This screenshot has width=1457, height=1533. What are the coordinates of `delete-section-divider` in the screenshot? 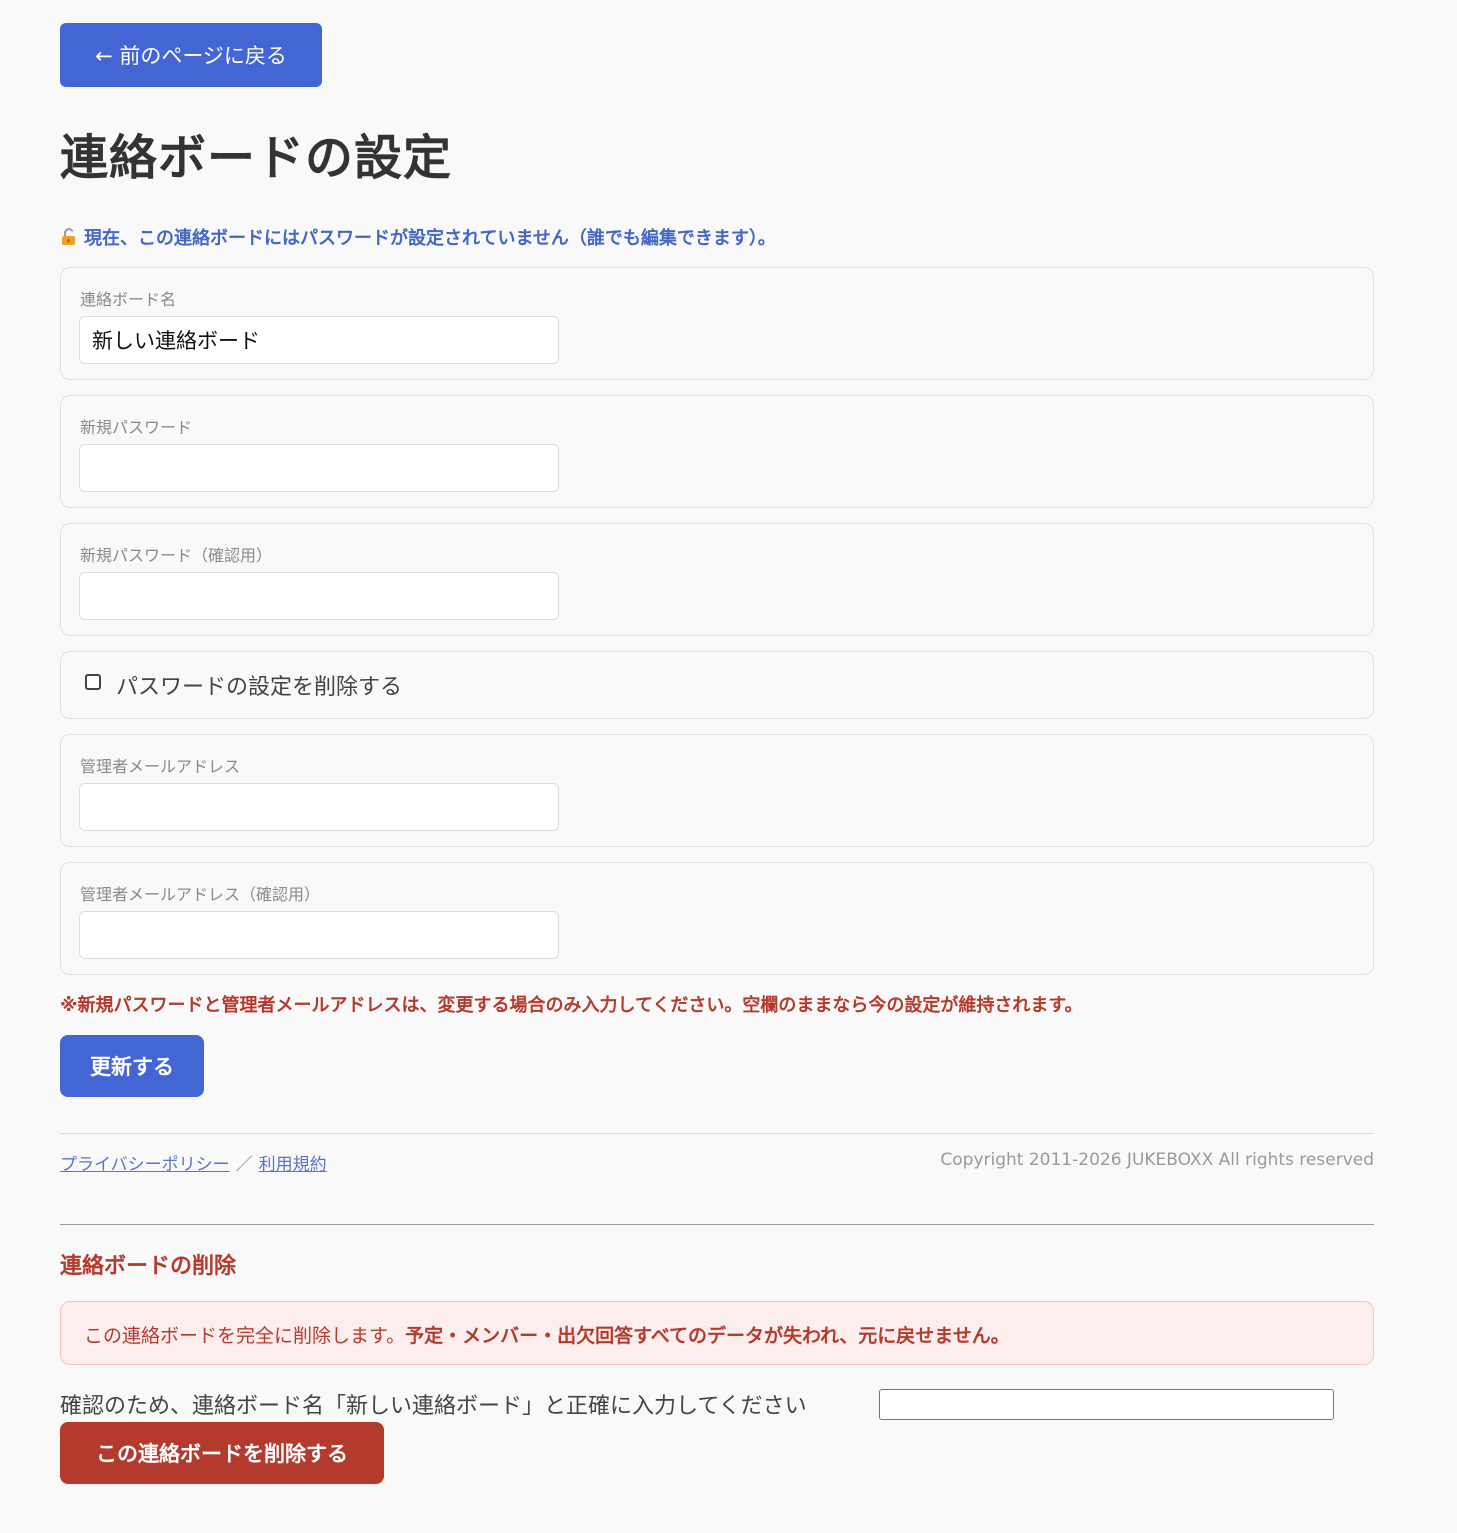 It's located at (717, 1224).